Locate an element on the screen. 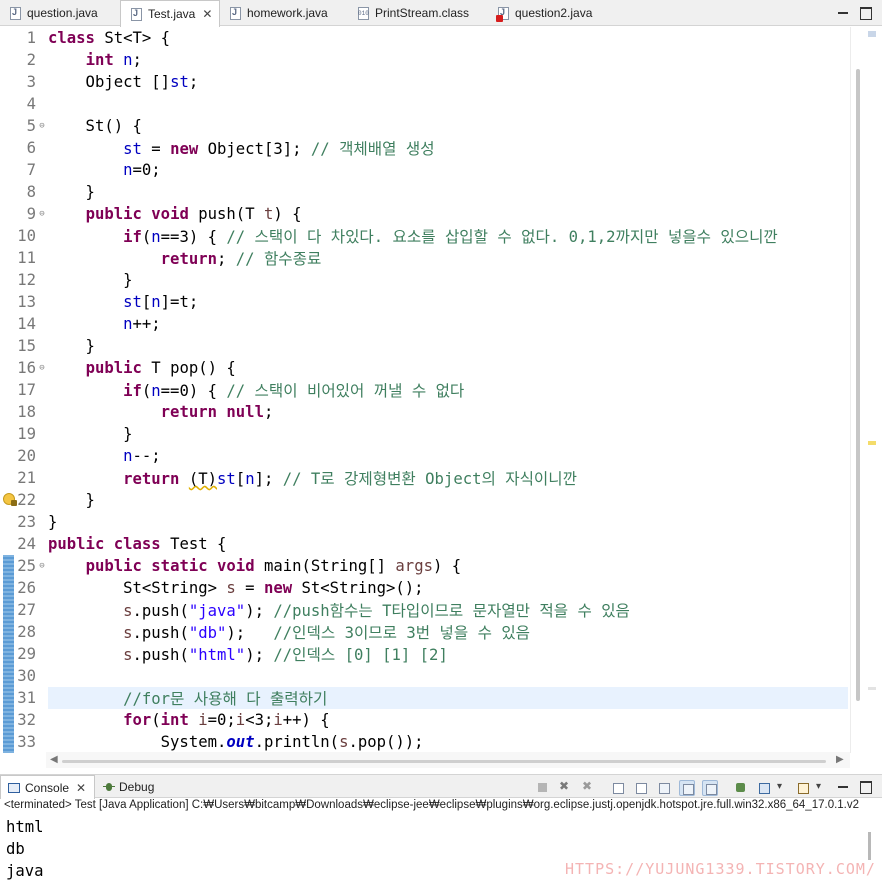  scroll-left-icon: ◀ is located at coordinates (54, 759).